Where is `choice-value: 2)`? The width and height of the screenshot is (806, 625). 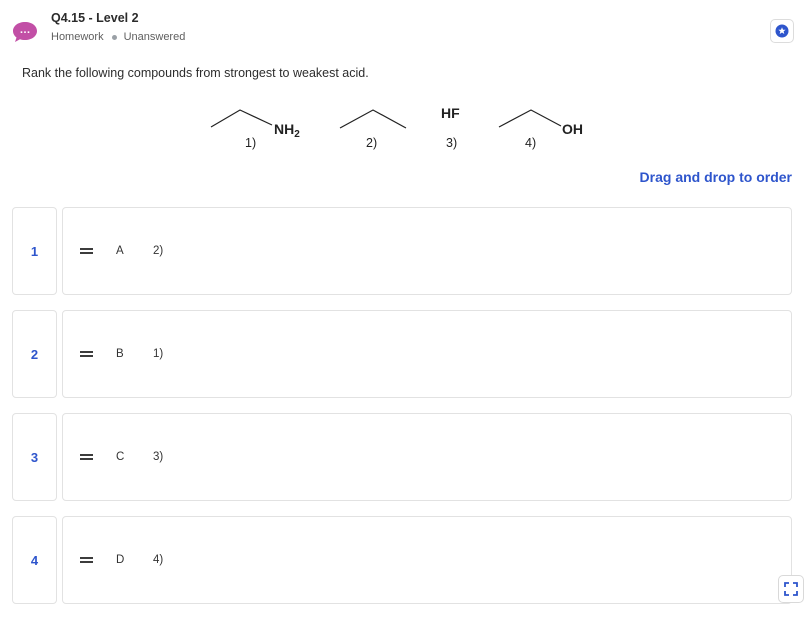 choice-value: 2) is located at coordinates (158, 251).